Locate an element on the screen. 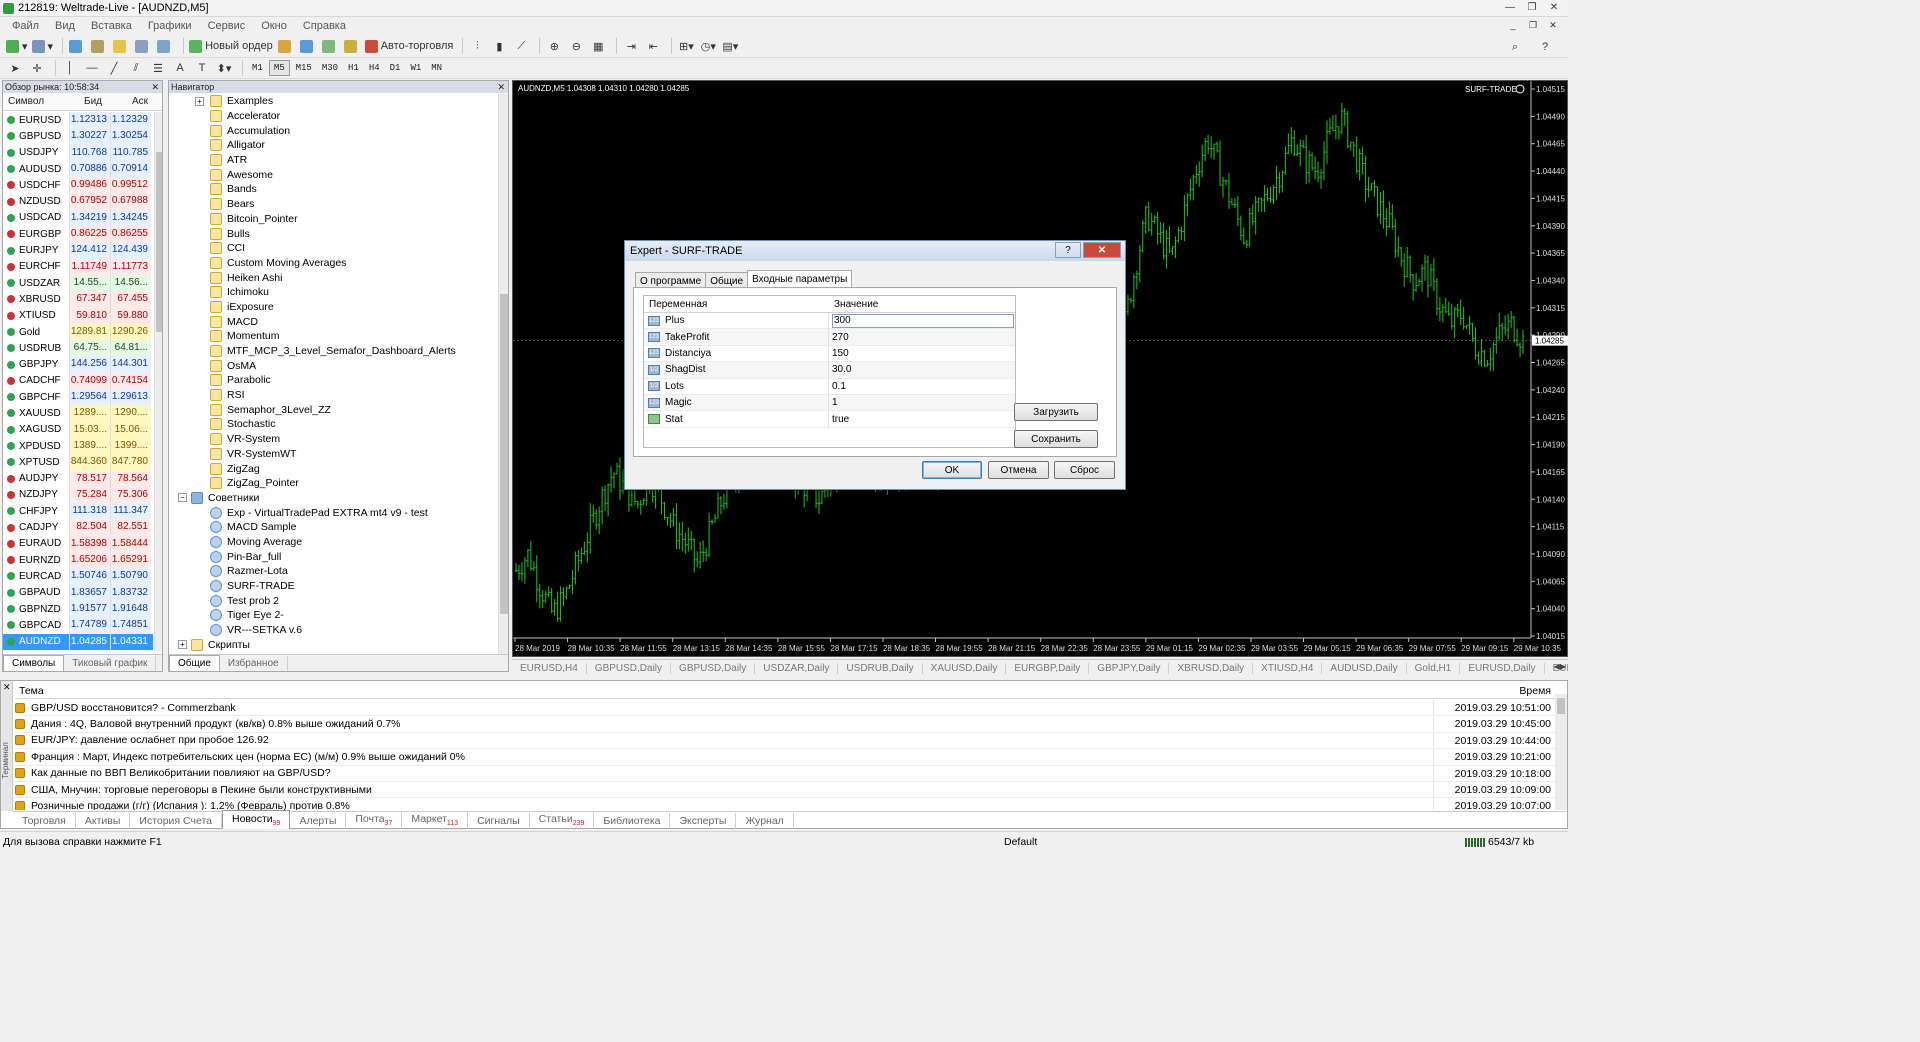  reset-button: Сброс is located at coordinates (1084, 470).